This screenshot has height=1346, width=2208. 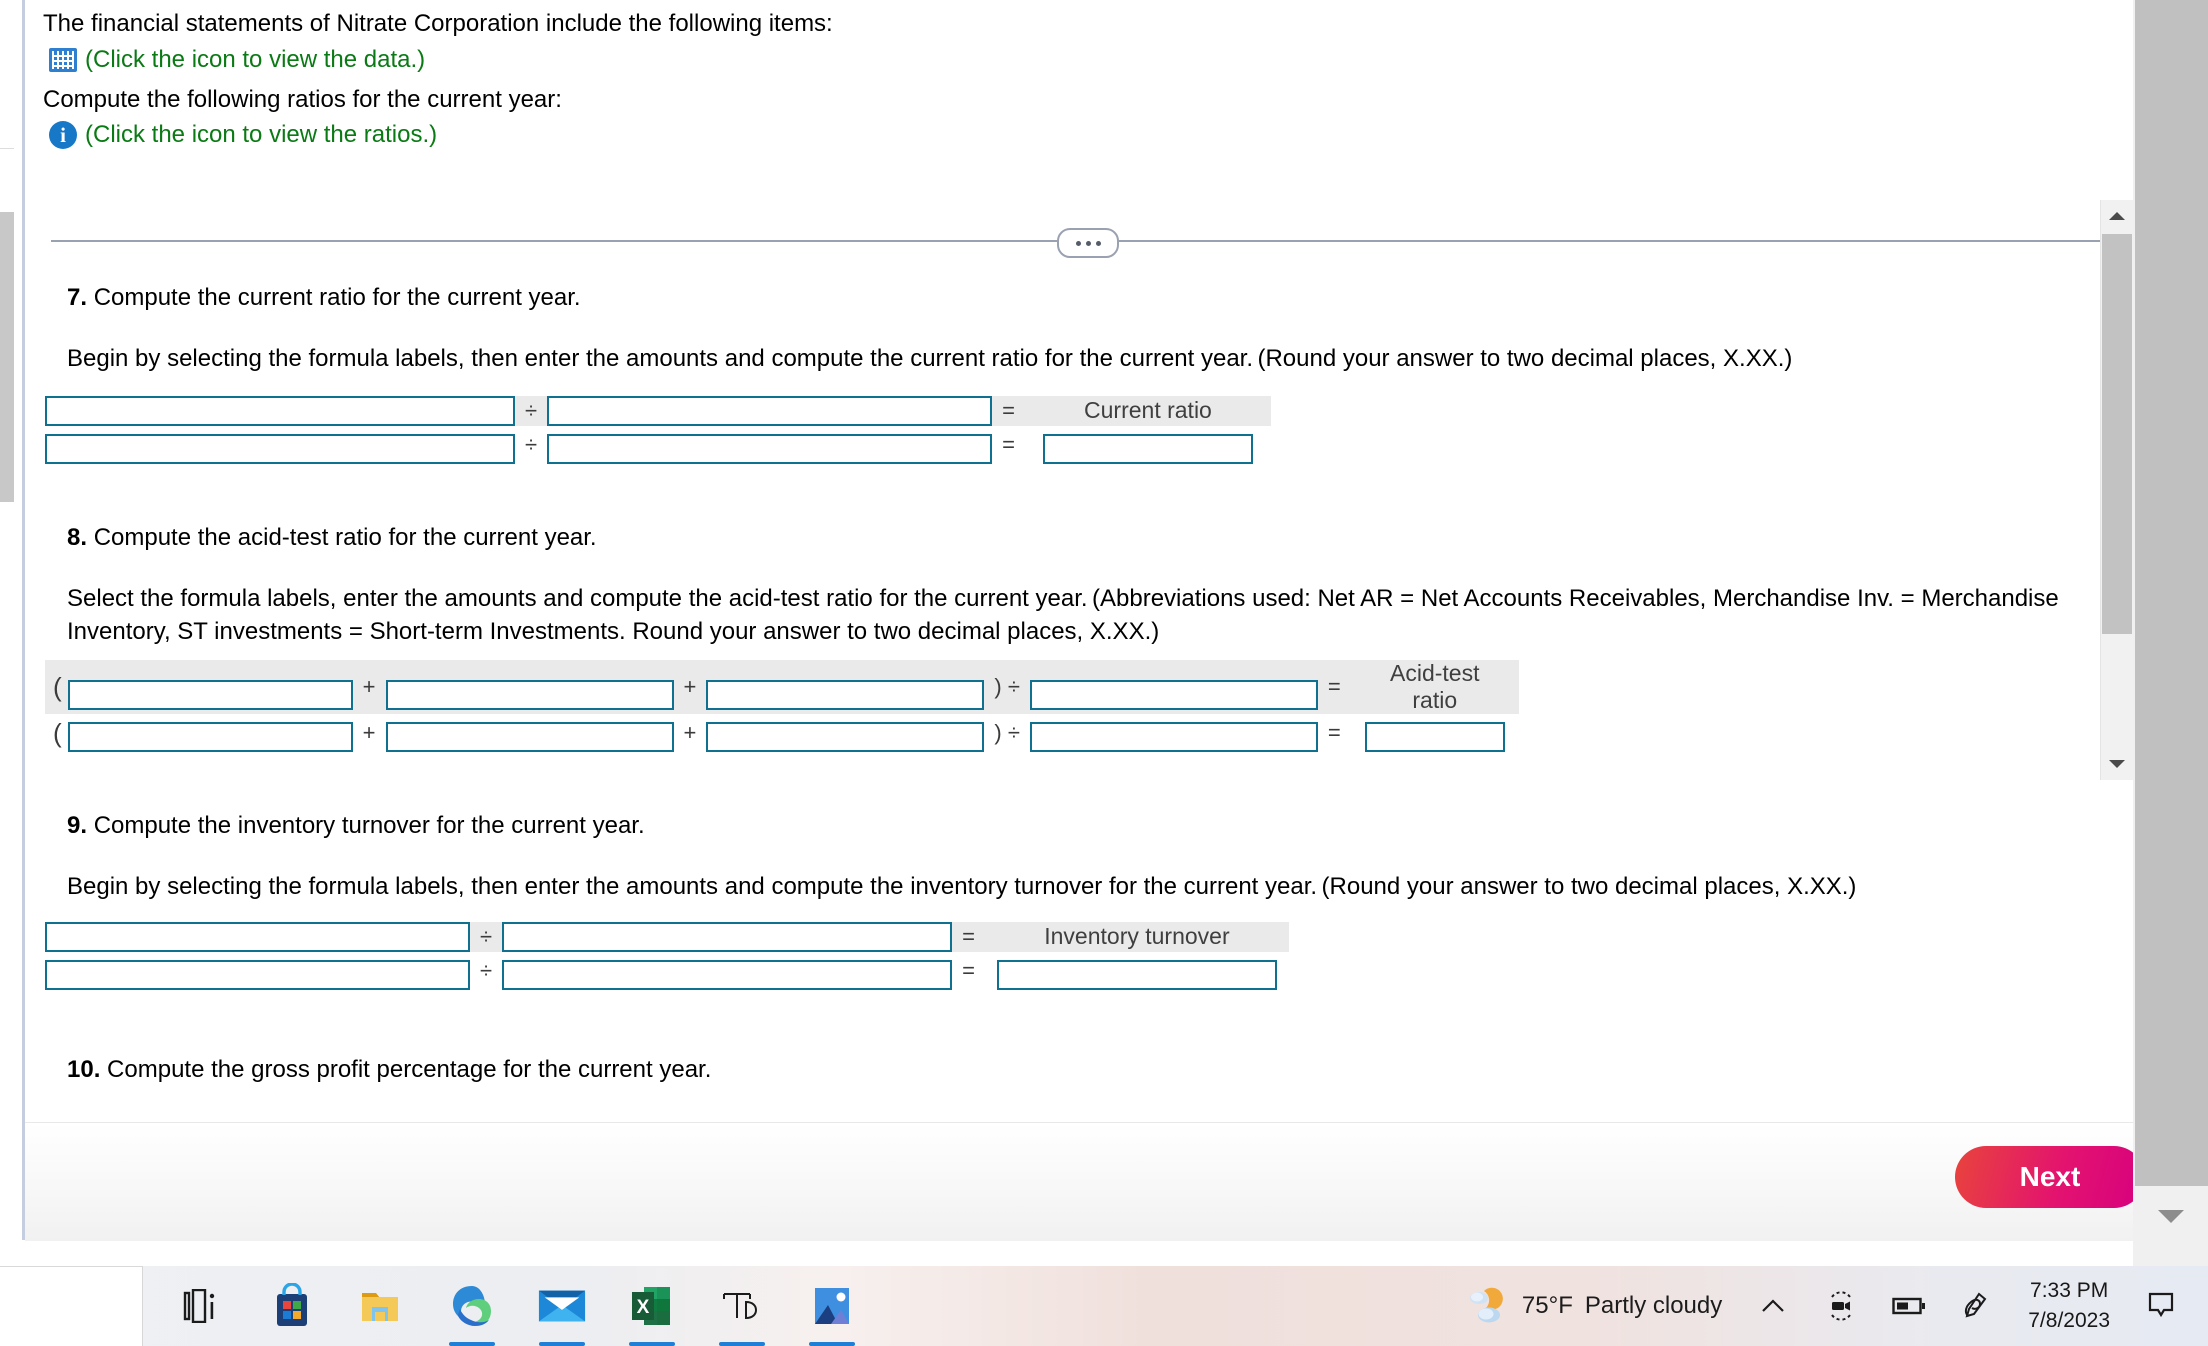 I want to click on q7-equals-operator-2: =, so click(x=1008, y=444).